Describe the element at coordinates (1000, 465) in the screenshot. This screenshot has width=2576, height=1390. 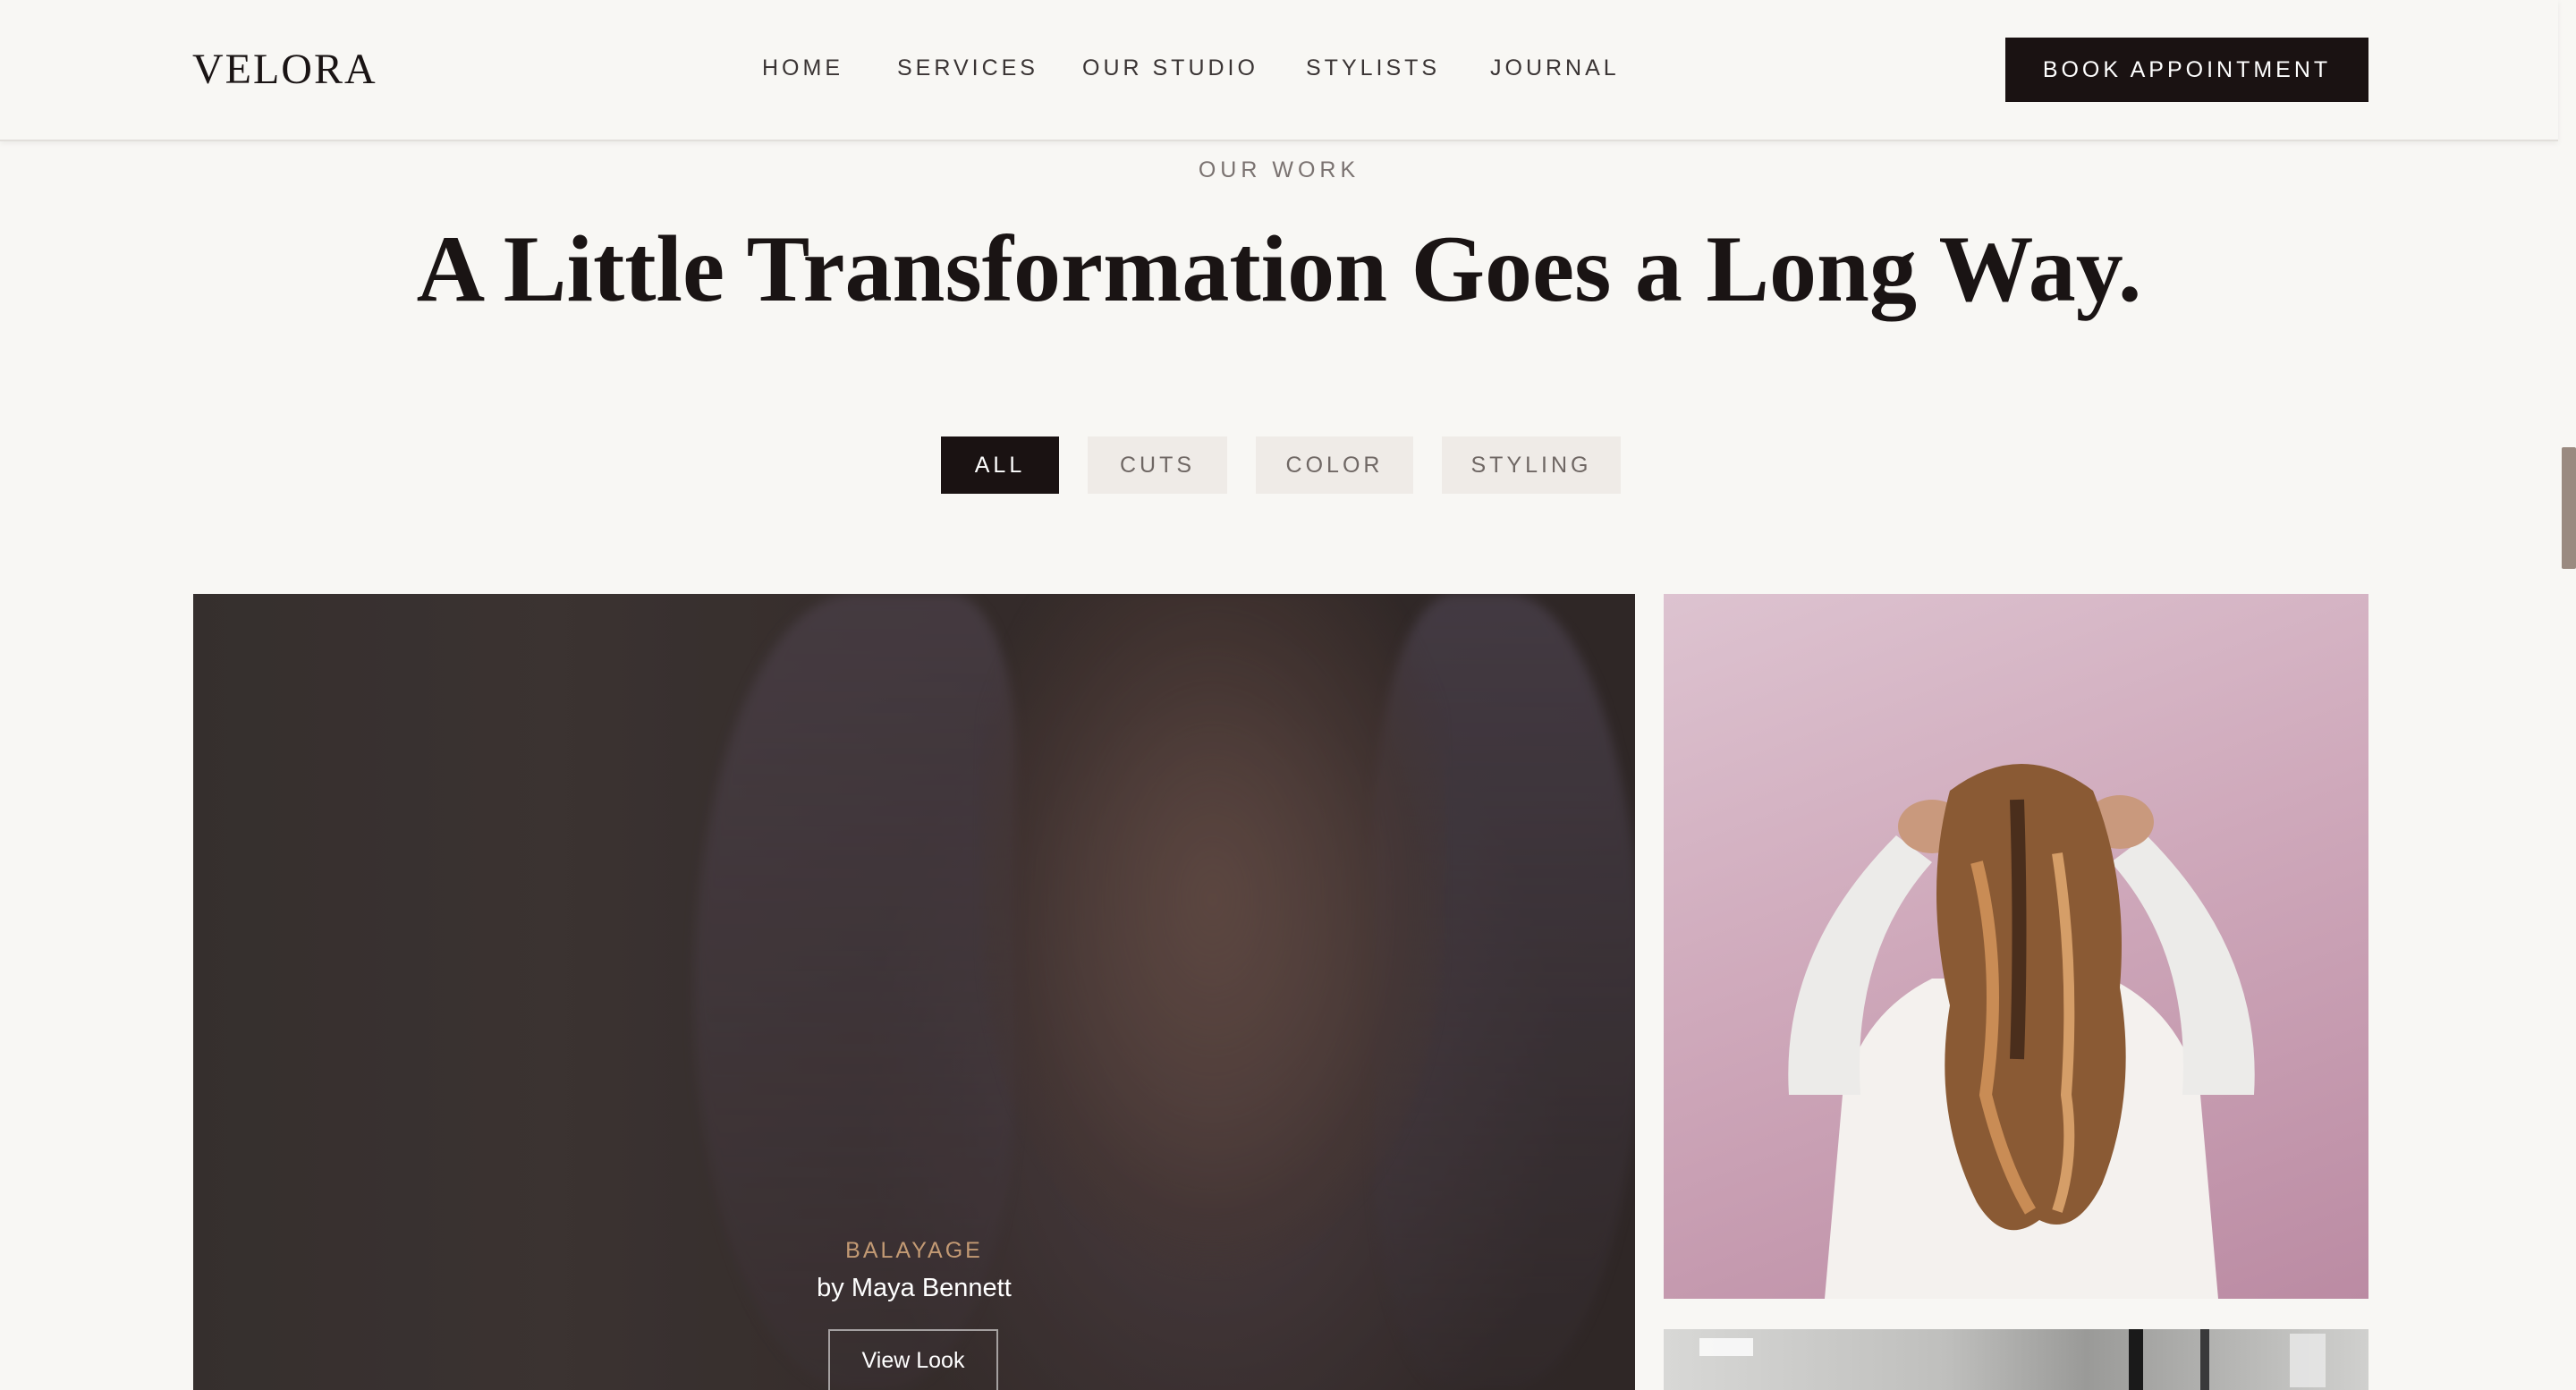
I see `filter-all: ALL` at that location.